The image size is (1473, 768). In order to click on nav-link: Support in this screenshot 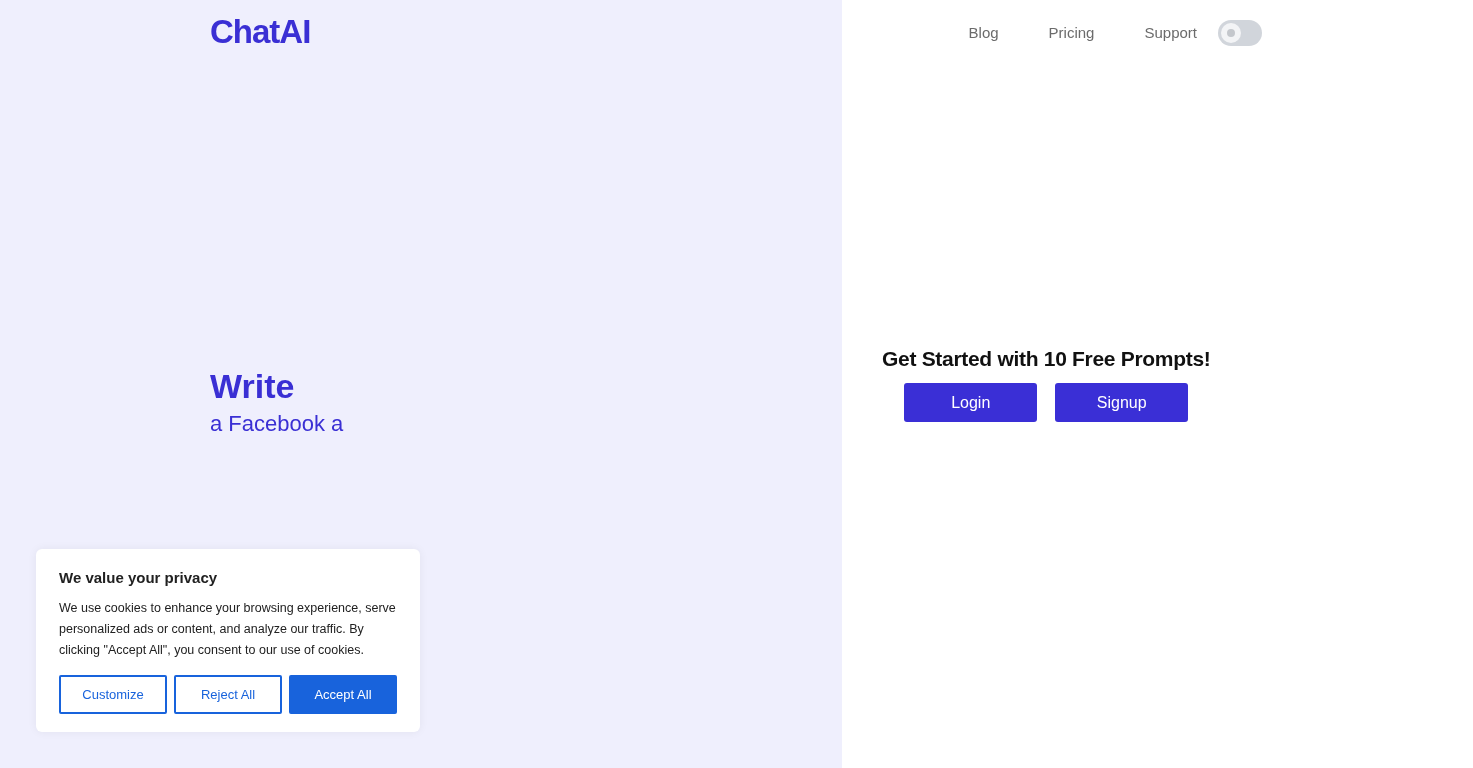, I will do `click(1170, 33)`.